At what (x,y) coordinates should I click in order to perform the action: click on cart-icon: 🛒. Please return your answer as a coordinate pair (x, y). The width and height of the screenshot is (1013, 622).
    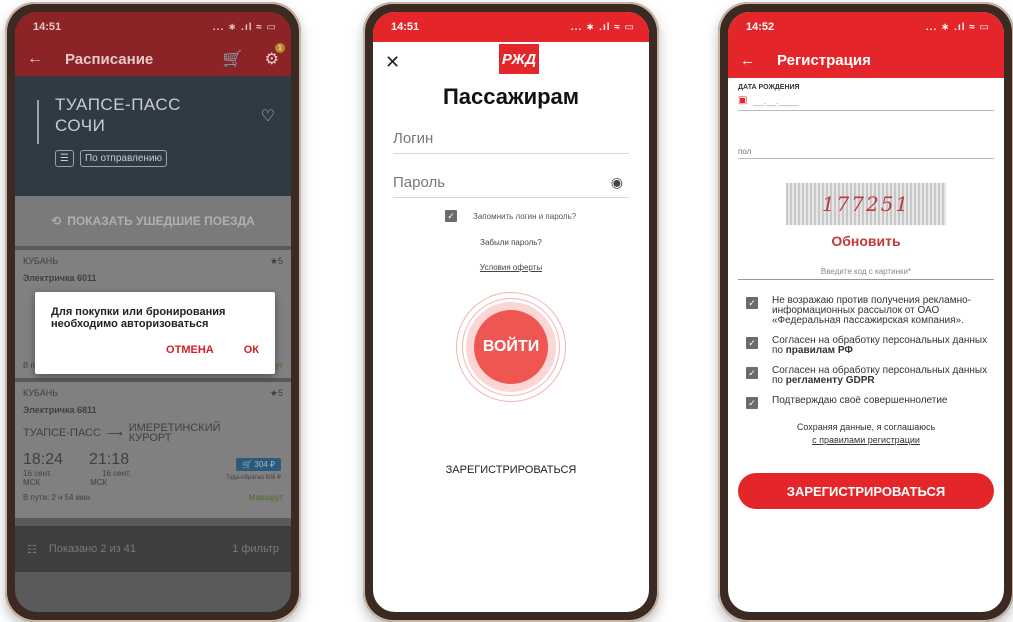
    Looking at the image, I should click on (233, 59).